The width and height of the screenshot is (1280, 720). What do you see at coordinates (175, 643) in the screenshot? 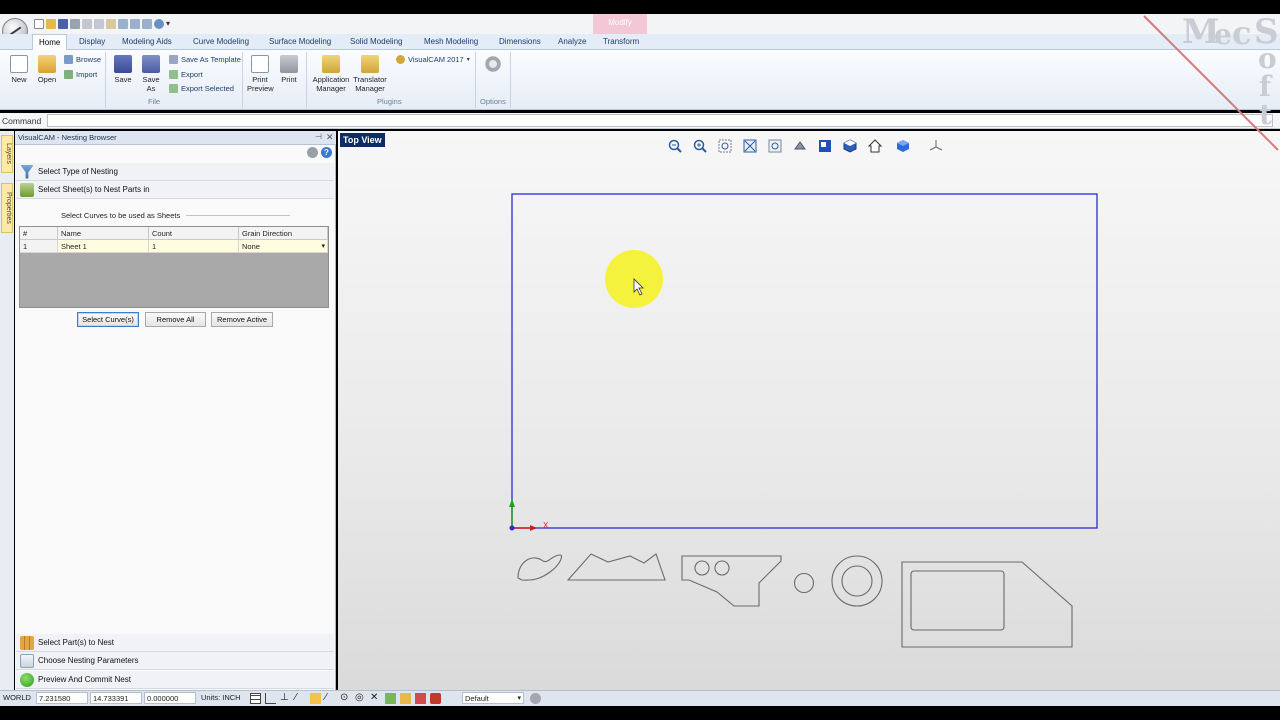
I see `step-select-parts: Select Part(s) to Nest` at bounding box center [175, 643].